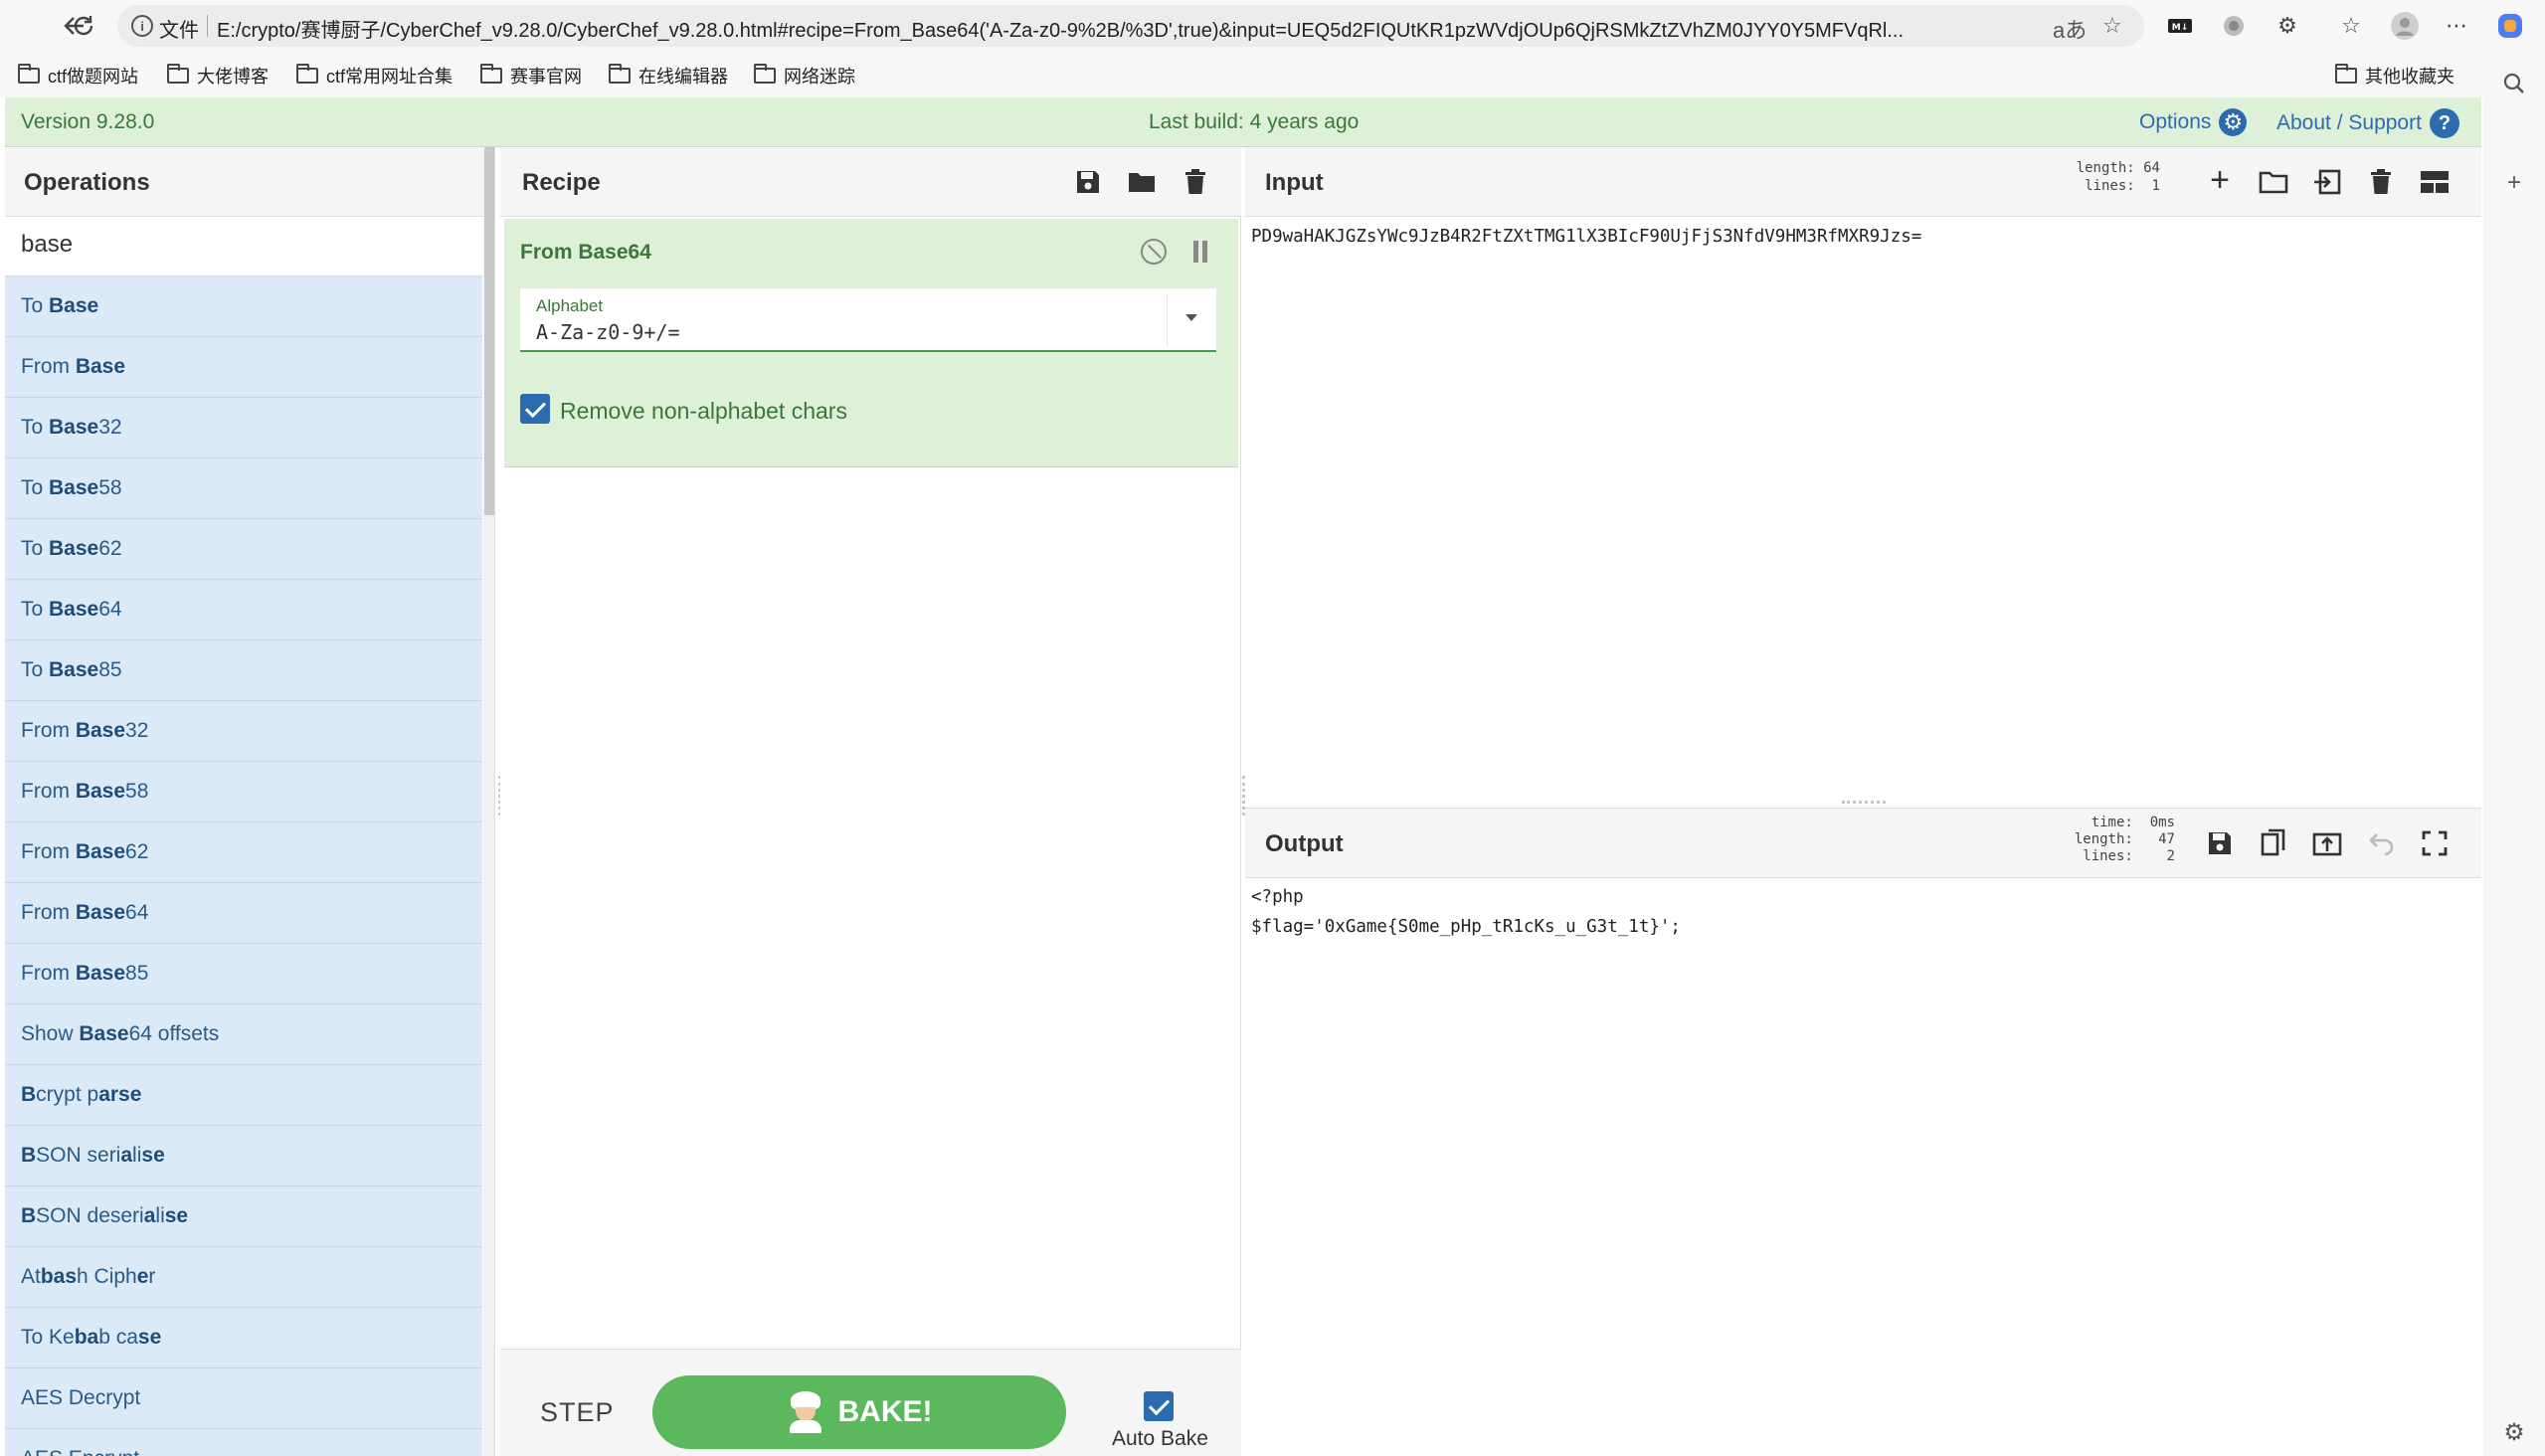  I want to click on bookmark-item: 赛事官网, so click(531, 76).